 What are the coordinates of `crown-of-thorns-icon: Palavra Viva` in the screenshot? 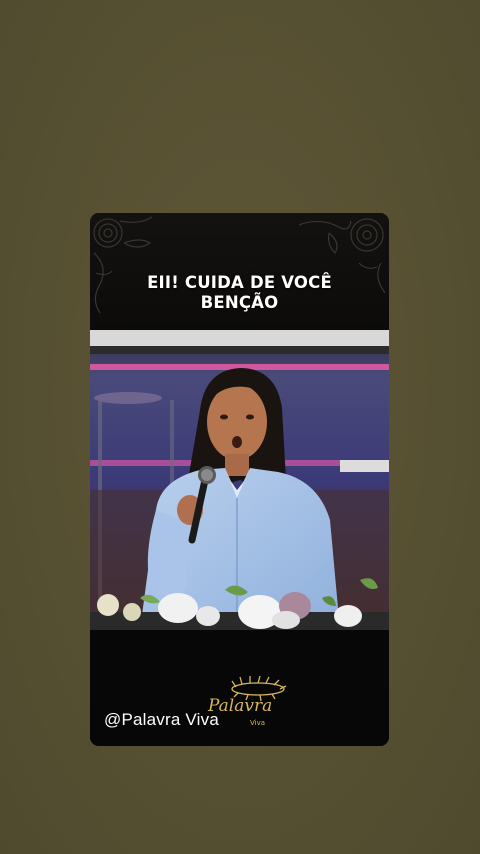 It's located at (247, 701).